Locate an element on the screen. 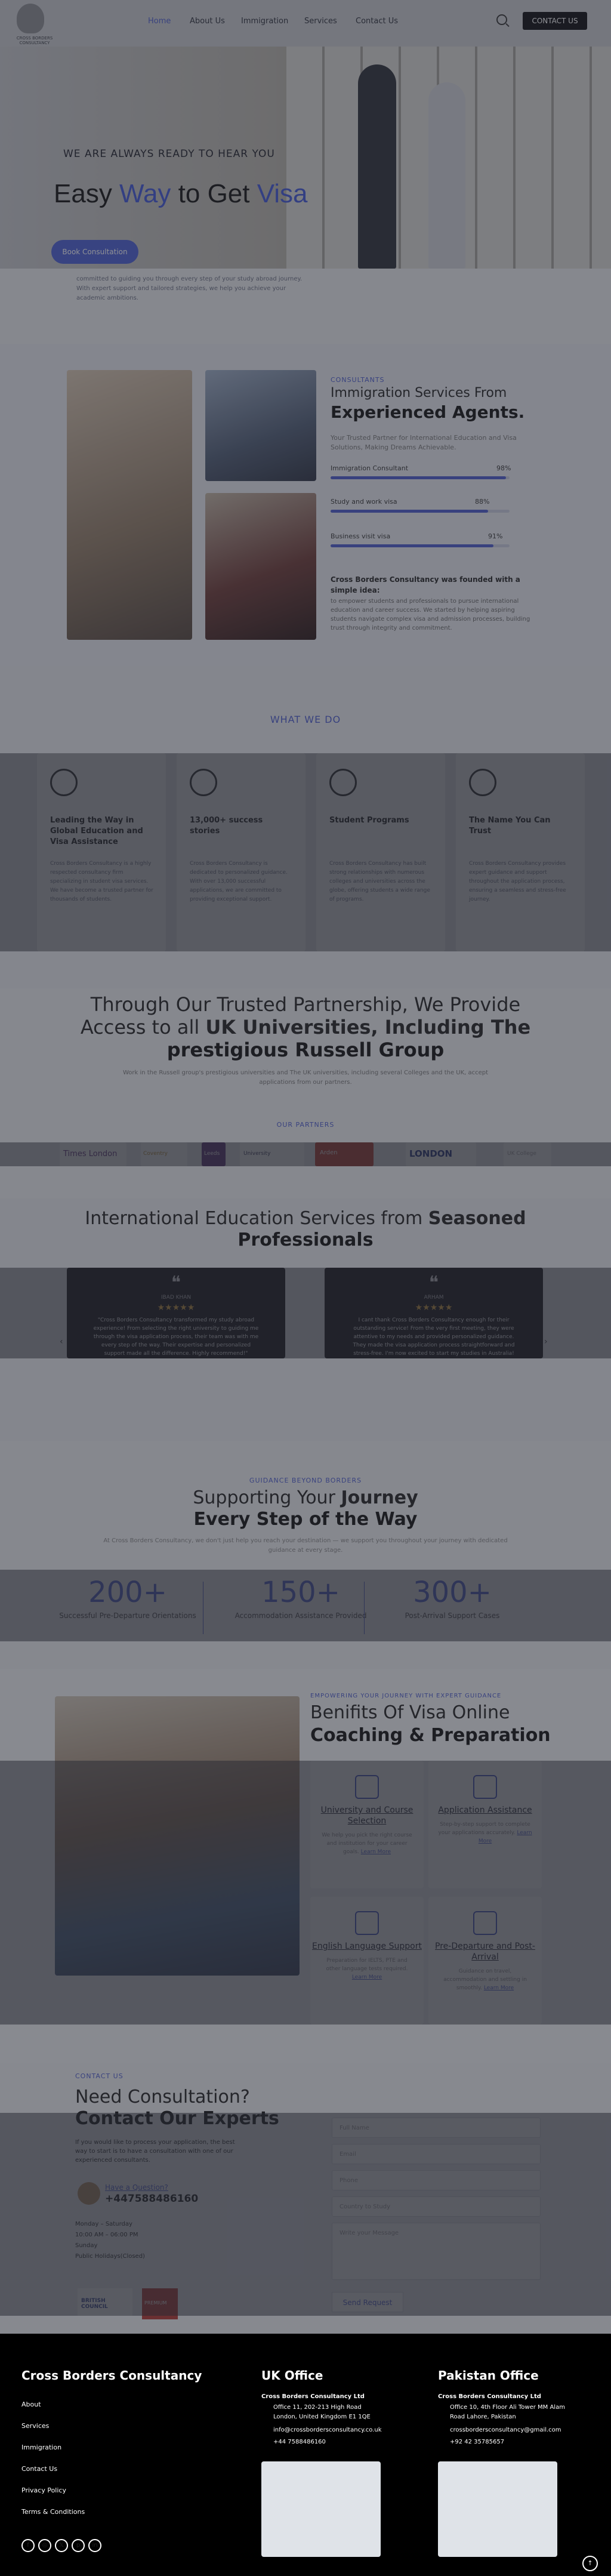 The width and height of the screenshot is (611, 2576). feature-title: 13,000+ success stories is located at coordinates (226, 826).